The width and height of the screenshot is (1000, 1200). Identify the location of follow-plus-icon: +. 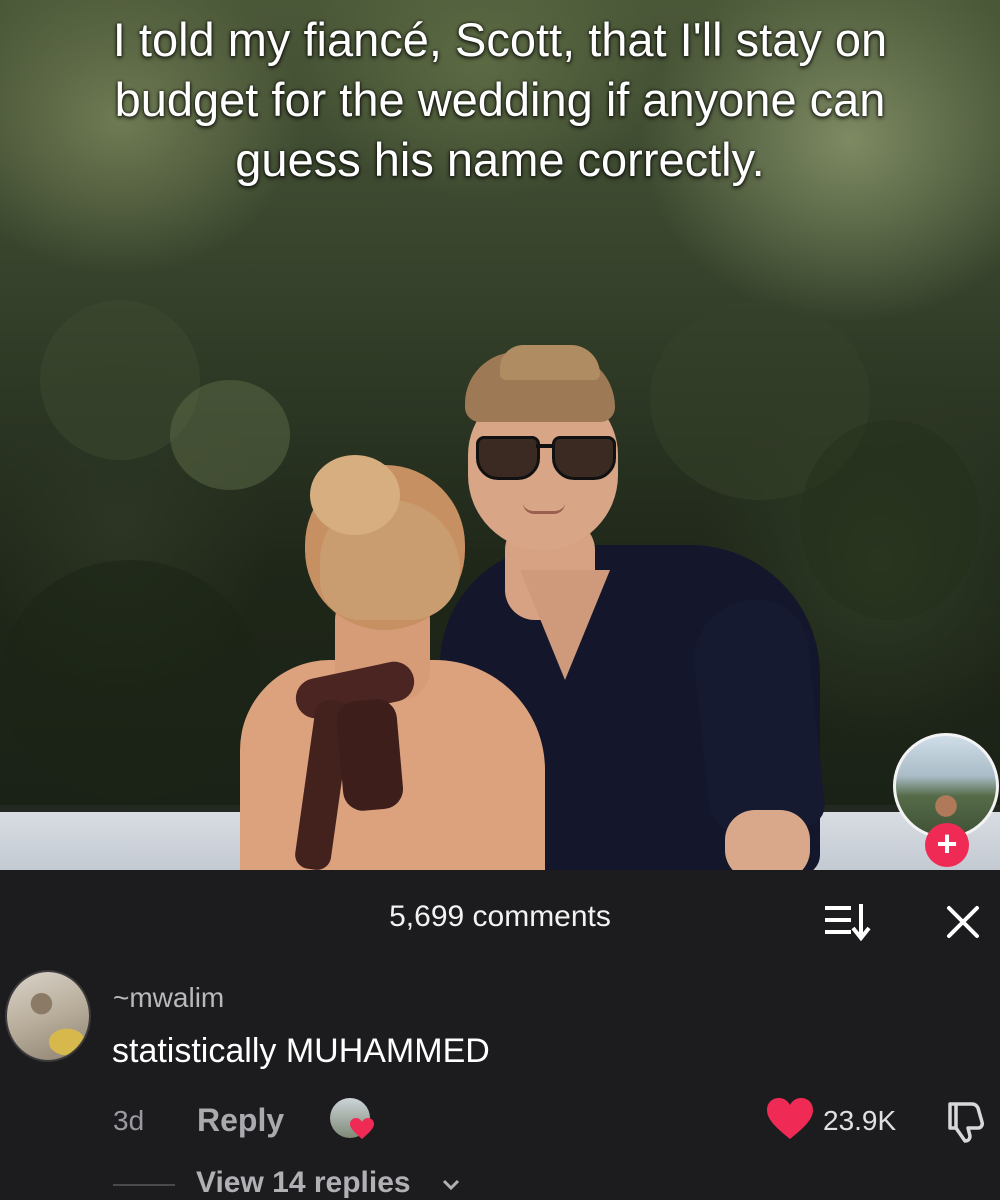
(947, 845).